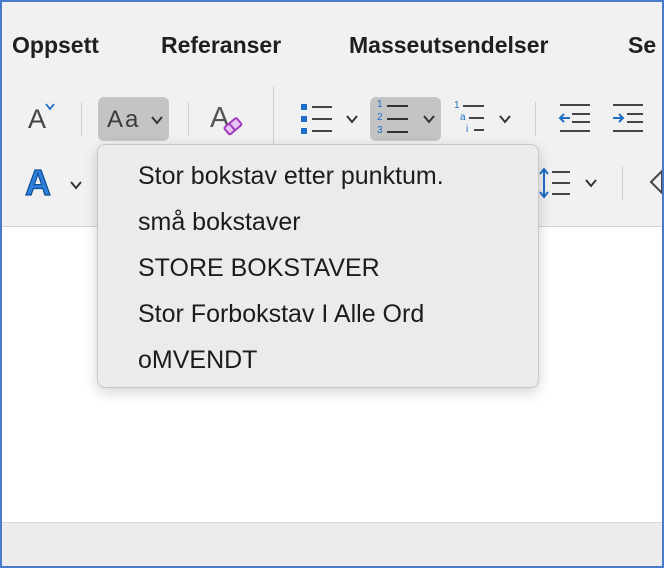  I want to click on text-effects-icon: A, so click(37, 182).